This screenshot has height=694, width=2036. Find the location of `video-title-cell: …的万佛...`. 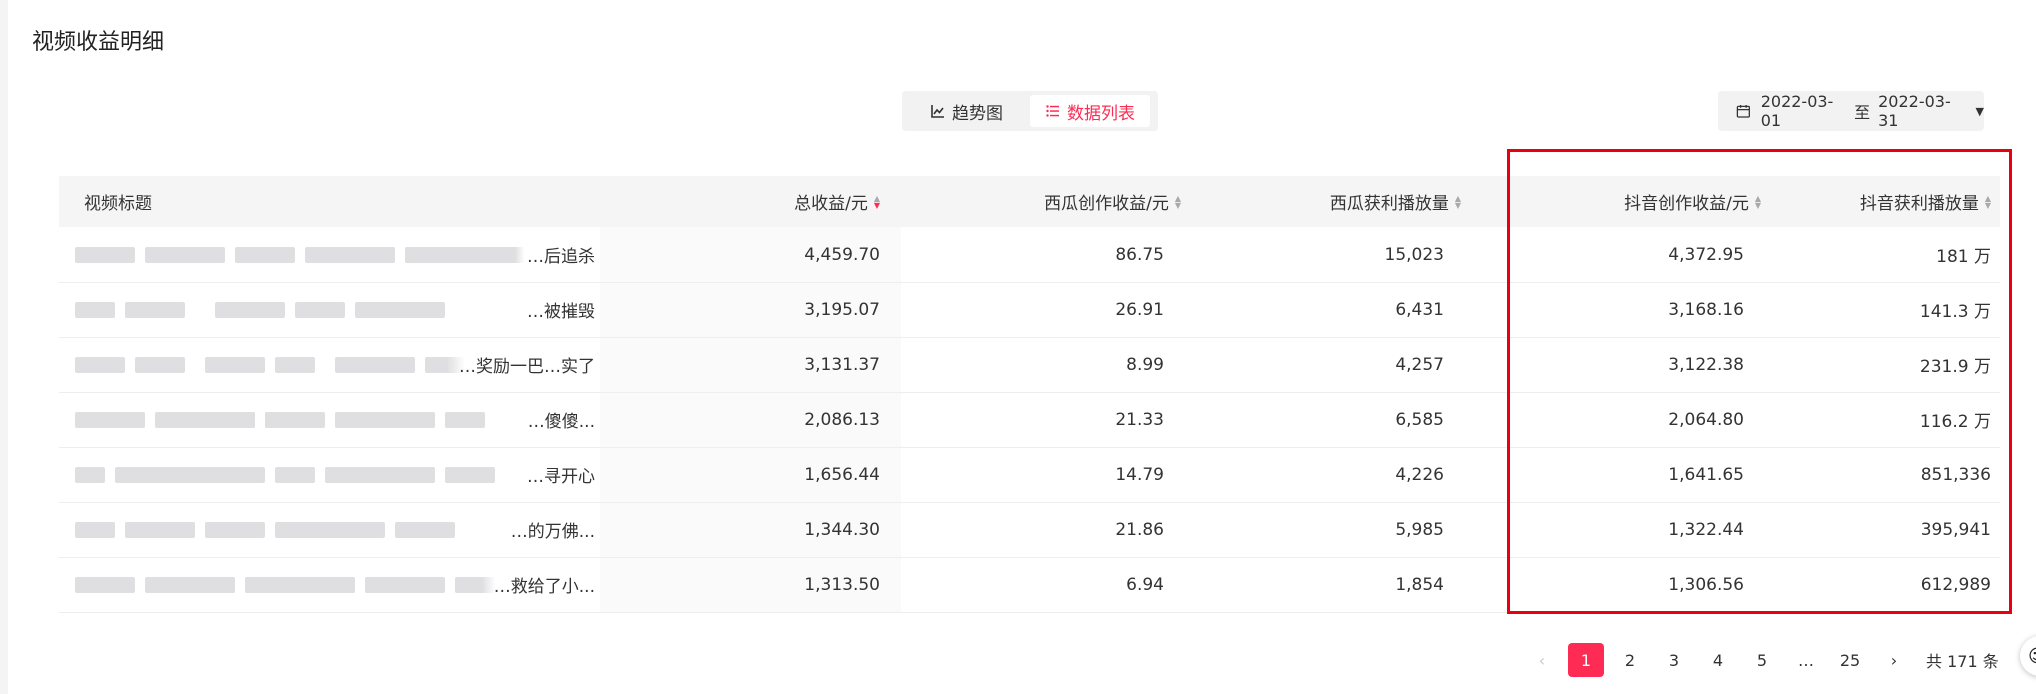

video-title-cell: …的万佛... is located at coordinates (335, 529).